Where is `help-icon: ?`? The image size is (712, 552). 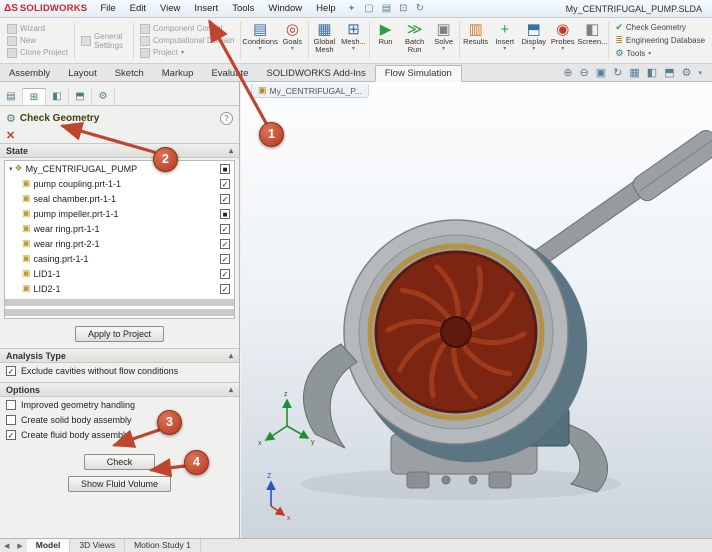
help-icon: ? is located at coordinates (226, 118).